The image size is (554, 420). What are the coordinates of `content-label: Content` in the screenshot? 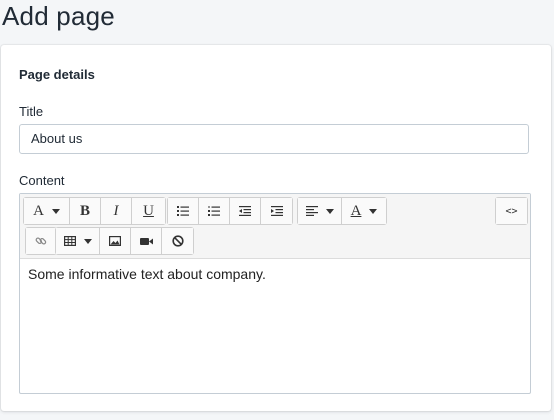 It's located at (42, 180).